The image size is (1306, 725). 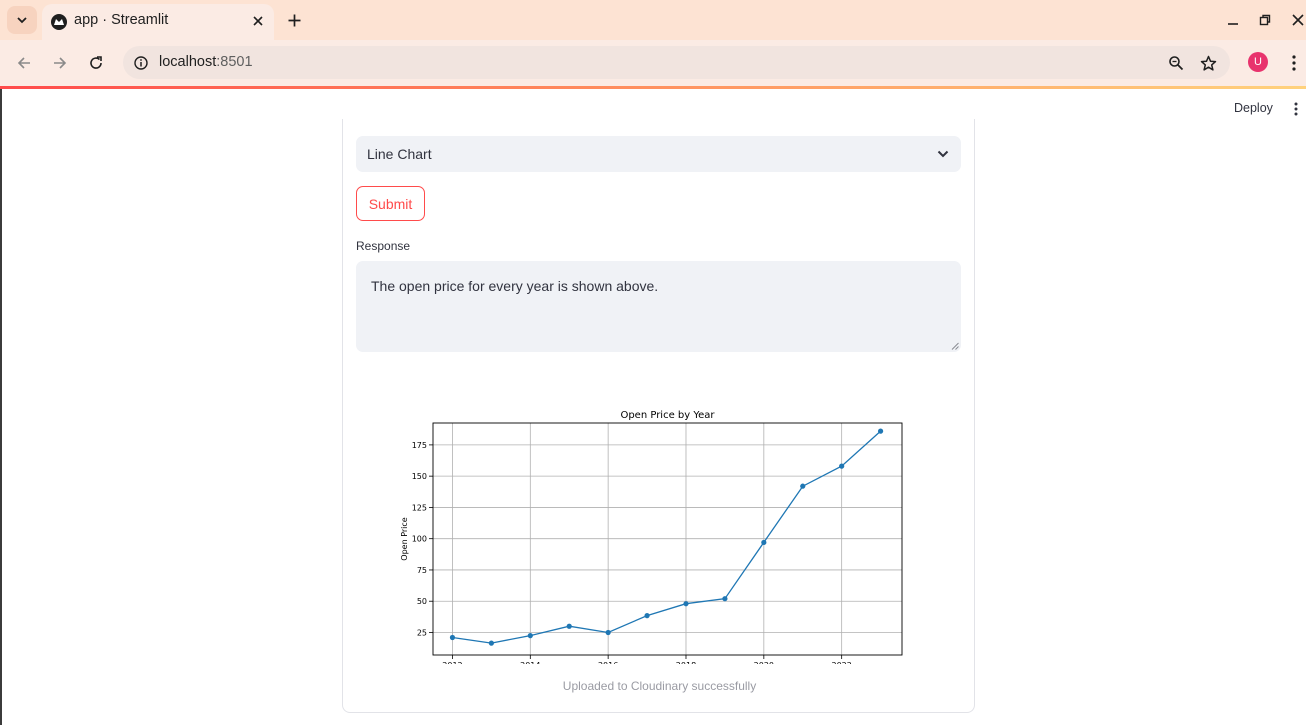 What do you see at coordinates (258, 21) in the screenshot?
I see `close-icon` at bounding box center [258, 21].